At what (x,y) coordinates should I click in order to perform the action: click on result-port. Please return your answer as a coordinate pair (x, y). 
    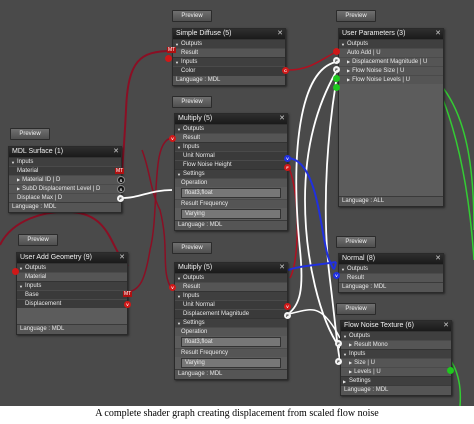
    Looking at the image, I should click on (168, 58).